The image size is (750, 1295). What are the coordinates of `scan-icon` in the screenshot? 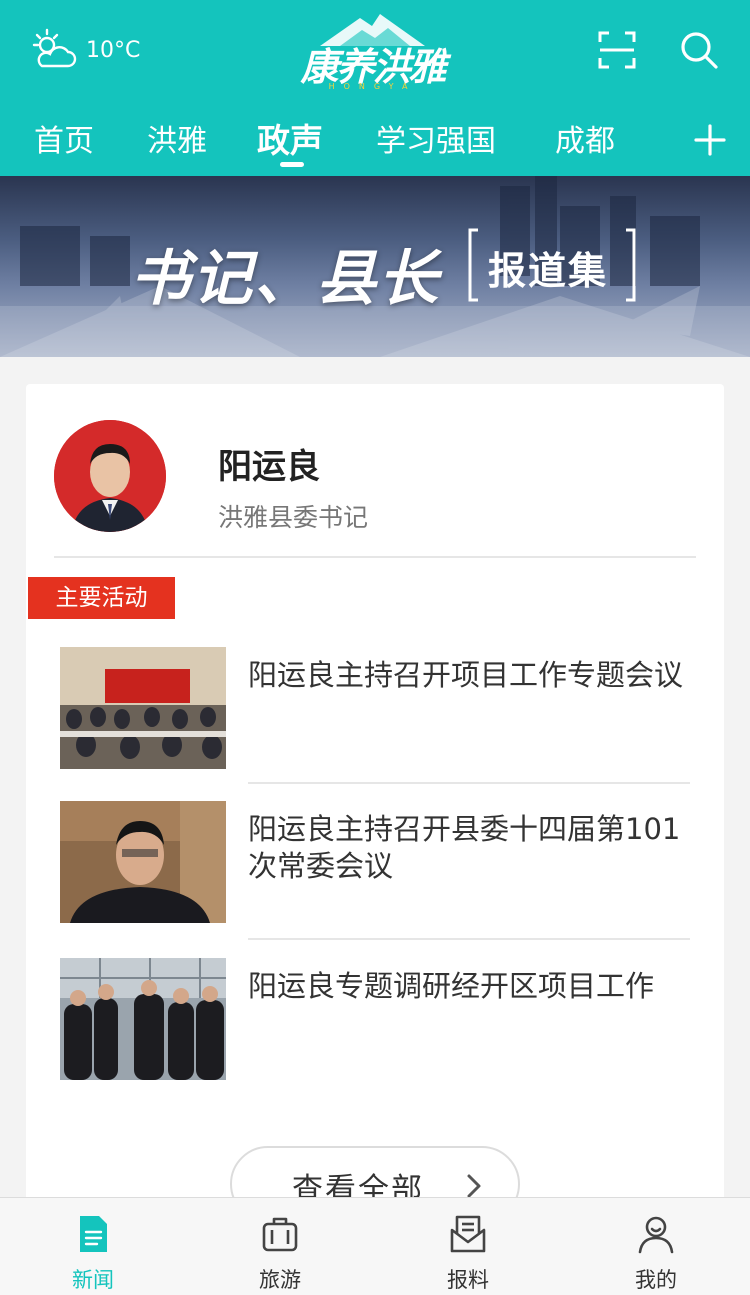 It's located at (617, 50).